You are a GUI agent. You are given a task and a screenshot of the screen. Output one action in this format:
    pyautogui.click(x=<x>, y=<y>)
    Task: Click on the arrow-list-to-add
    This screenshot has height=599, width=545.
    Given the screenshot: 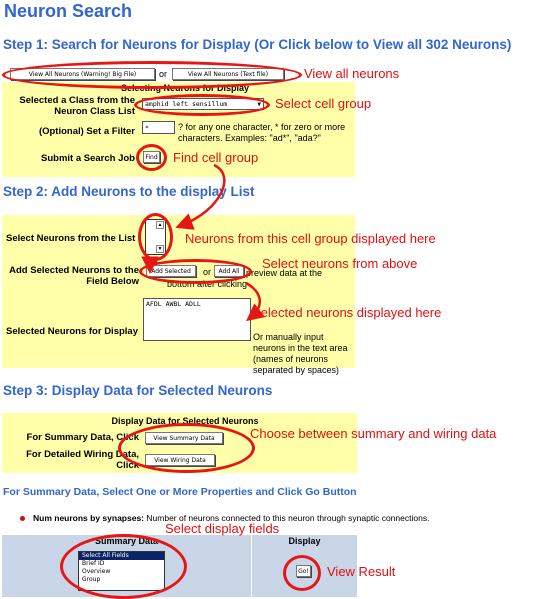 What is the action you would take?
    pyautogui.click(x=150, y=265)
    